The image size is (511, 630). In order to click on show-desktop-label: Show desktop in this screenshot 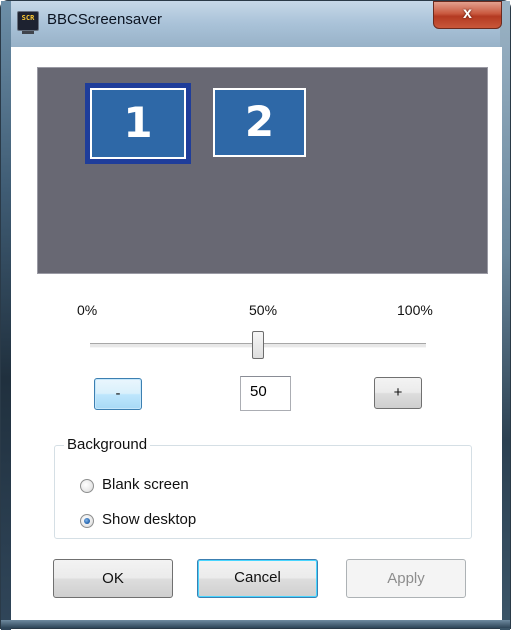, I will do `click(149, 519)`.